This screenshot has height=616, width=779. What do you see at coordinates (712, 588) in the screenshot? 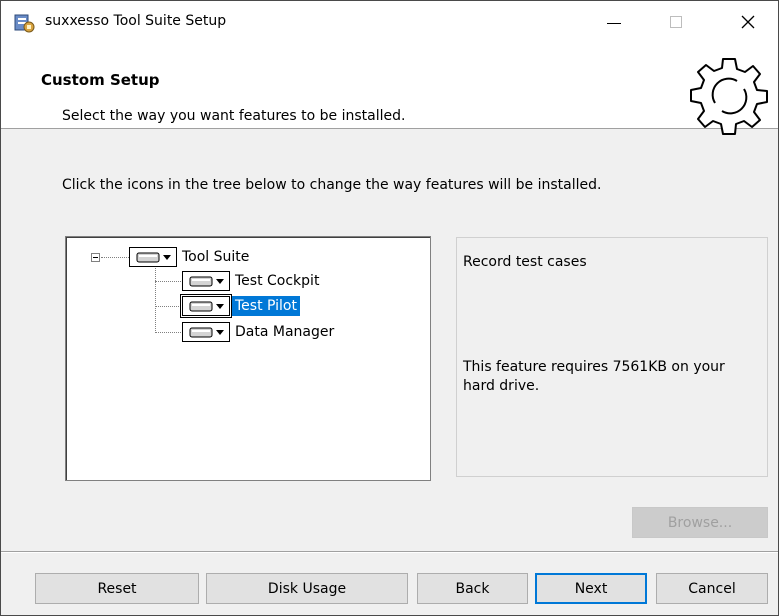
I see `cancel-button: Cancel` at bounding box center [712, 588].